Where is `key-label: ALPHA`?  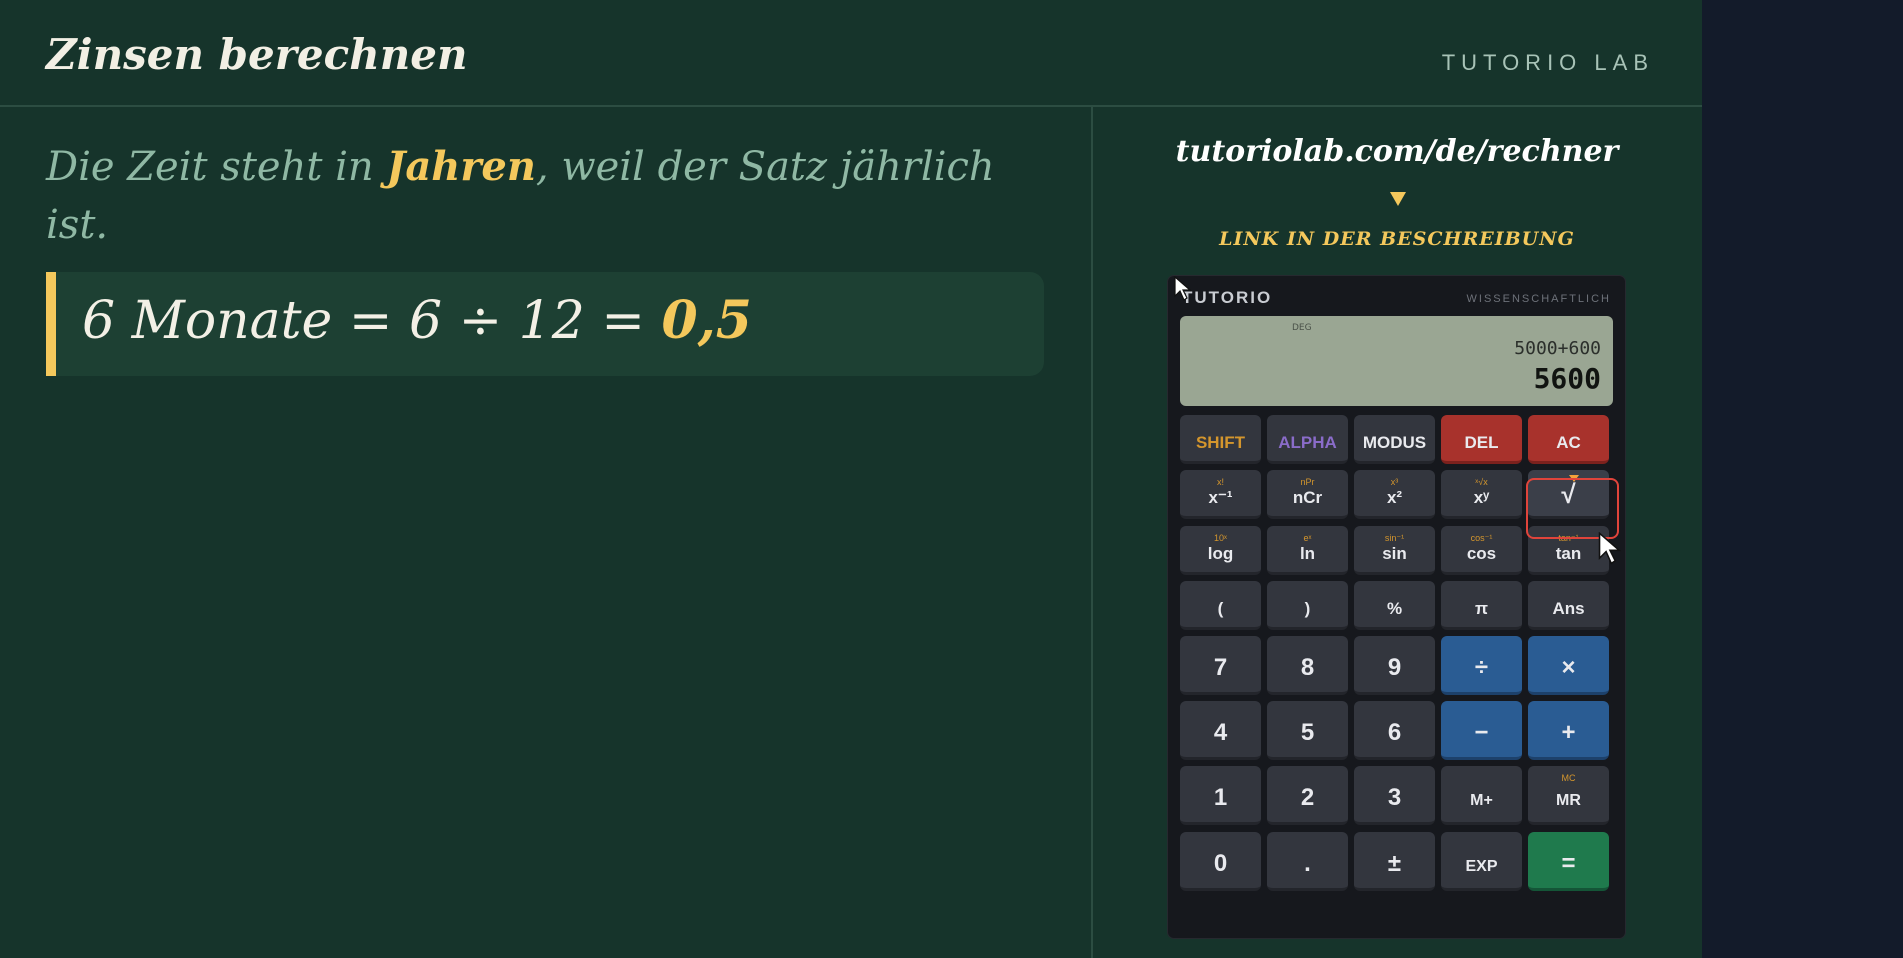
key-label: ALPHA is located at coordinates (1307, 442).